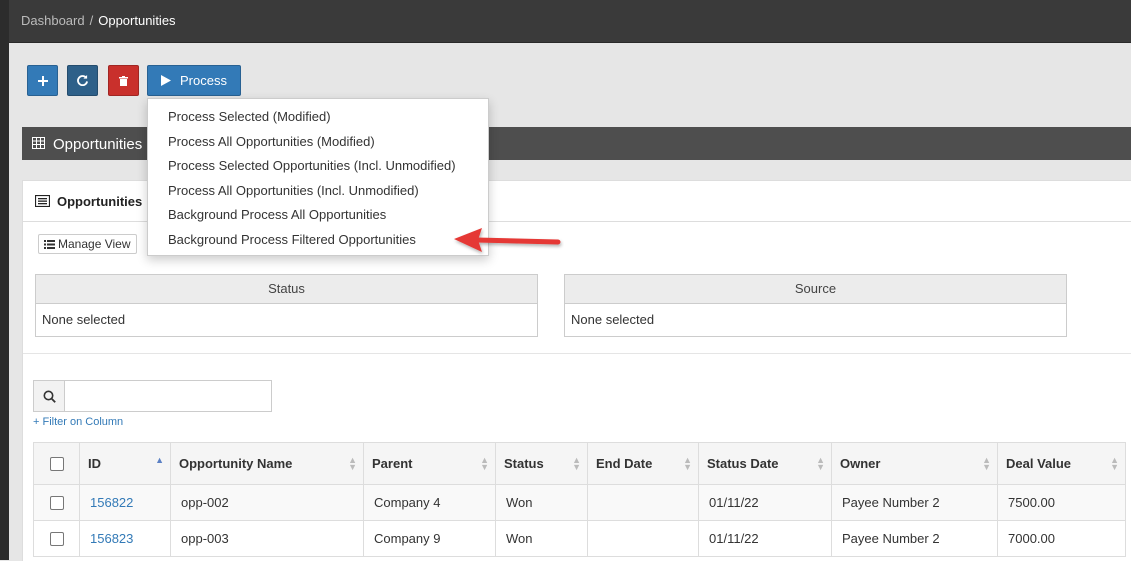  What do you see at coordinates (159, 460) in the screenshot?
I see `sort-asc-icon: ▲` at bounding box center [159, 460].